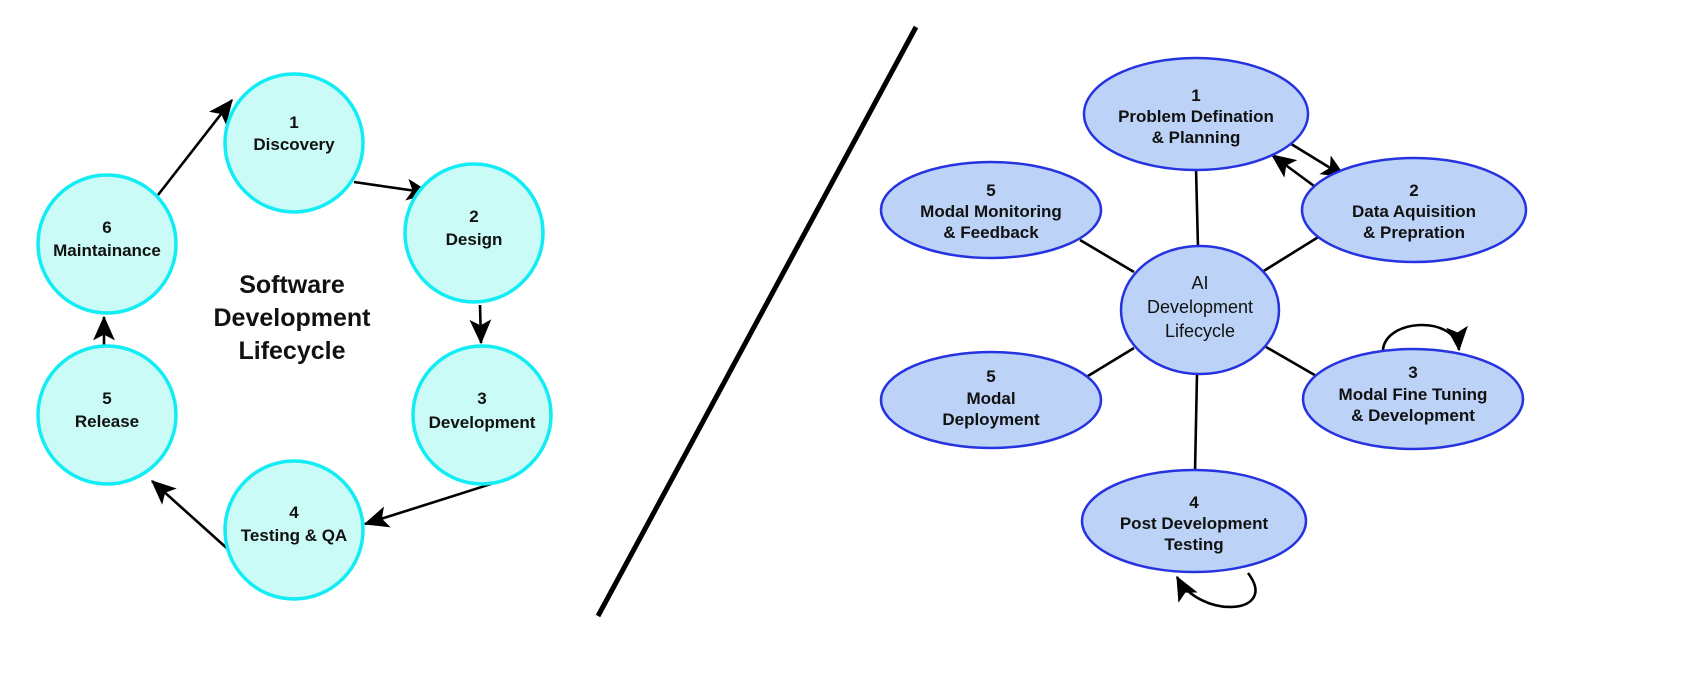 The image size is (1707, 692). What do you see at coordinates (1199, 283) in the screenshot?
I see `ai-center-node-label-line-1: AI` at bounding box center [1199, 283].